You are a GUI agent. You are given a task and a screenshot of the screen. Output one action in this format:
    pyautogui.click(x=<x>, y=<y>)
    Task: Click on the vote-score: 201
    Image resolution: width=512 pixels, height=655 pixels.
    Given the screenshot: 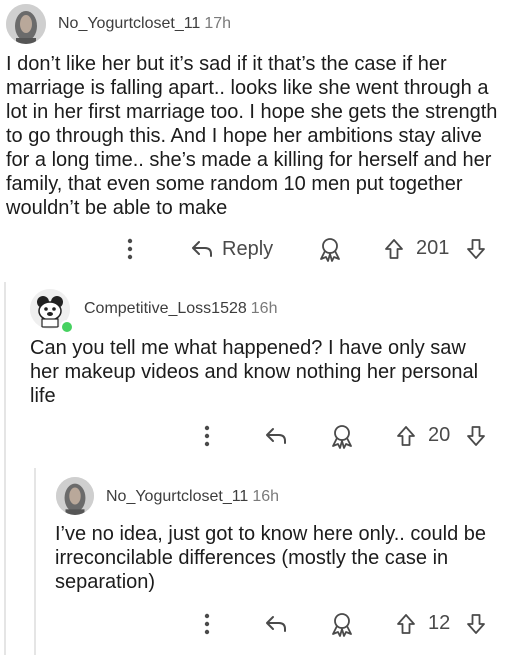 What is the action you would take?
    pyautogui.click(x=433, y=248)
    